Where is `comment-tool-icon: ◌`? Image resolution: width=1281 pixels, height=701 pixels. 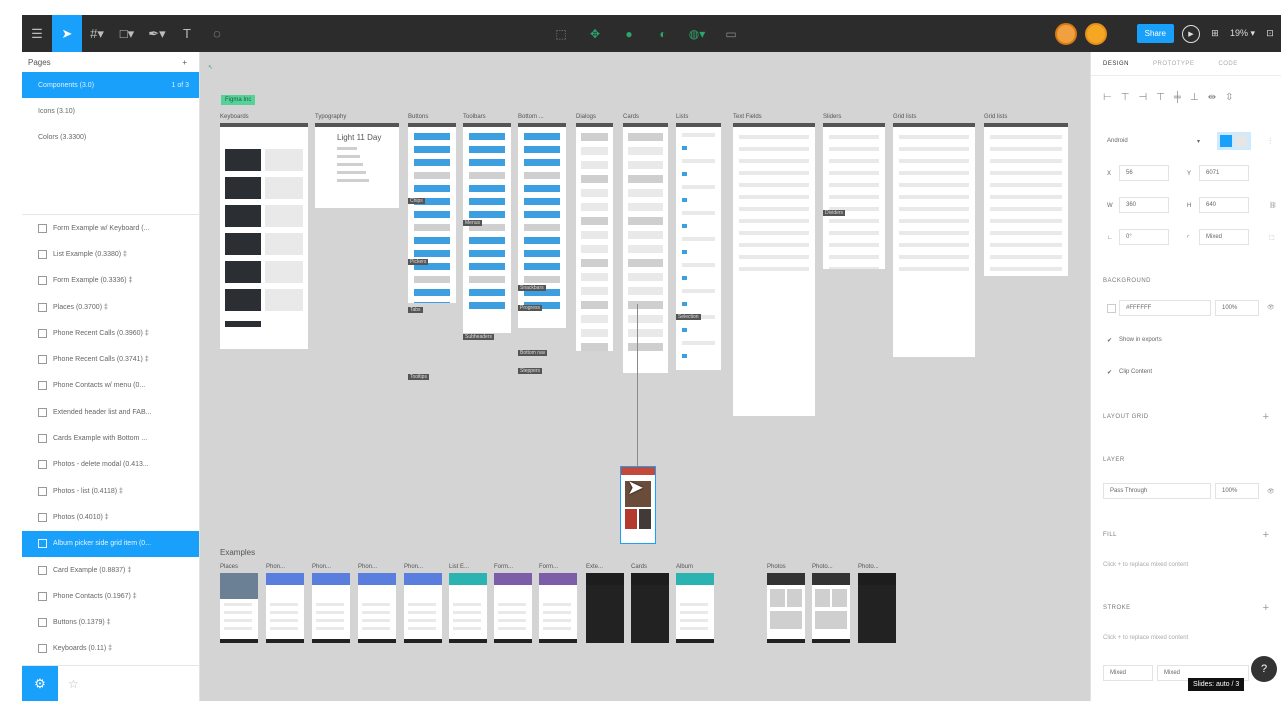
comment-tool-icon: ◌ is located at coordinates (217, 33).